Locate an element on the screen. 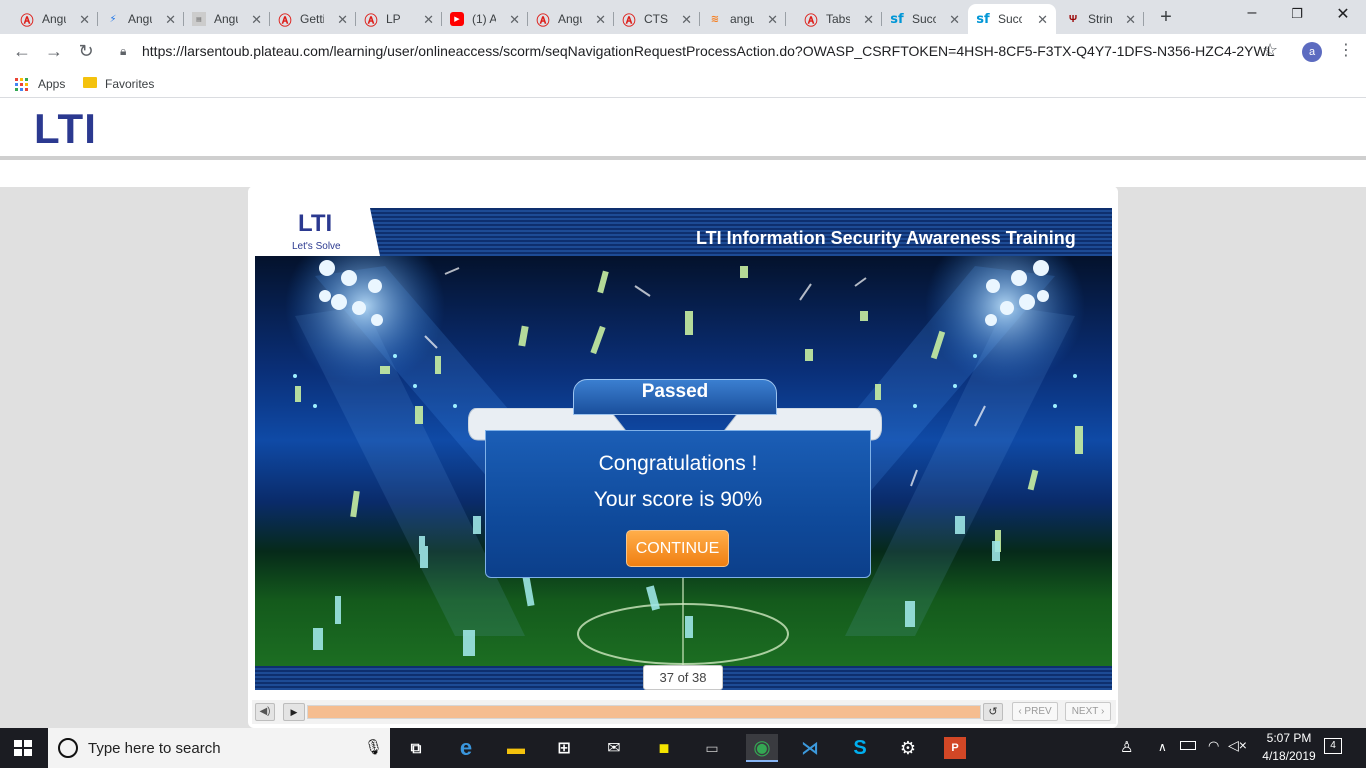  notification-center-icon: 4 is located at coordinates (1333, 746).